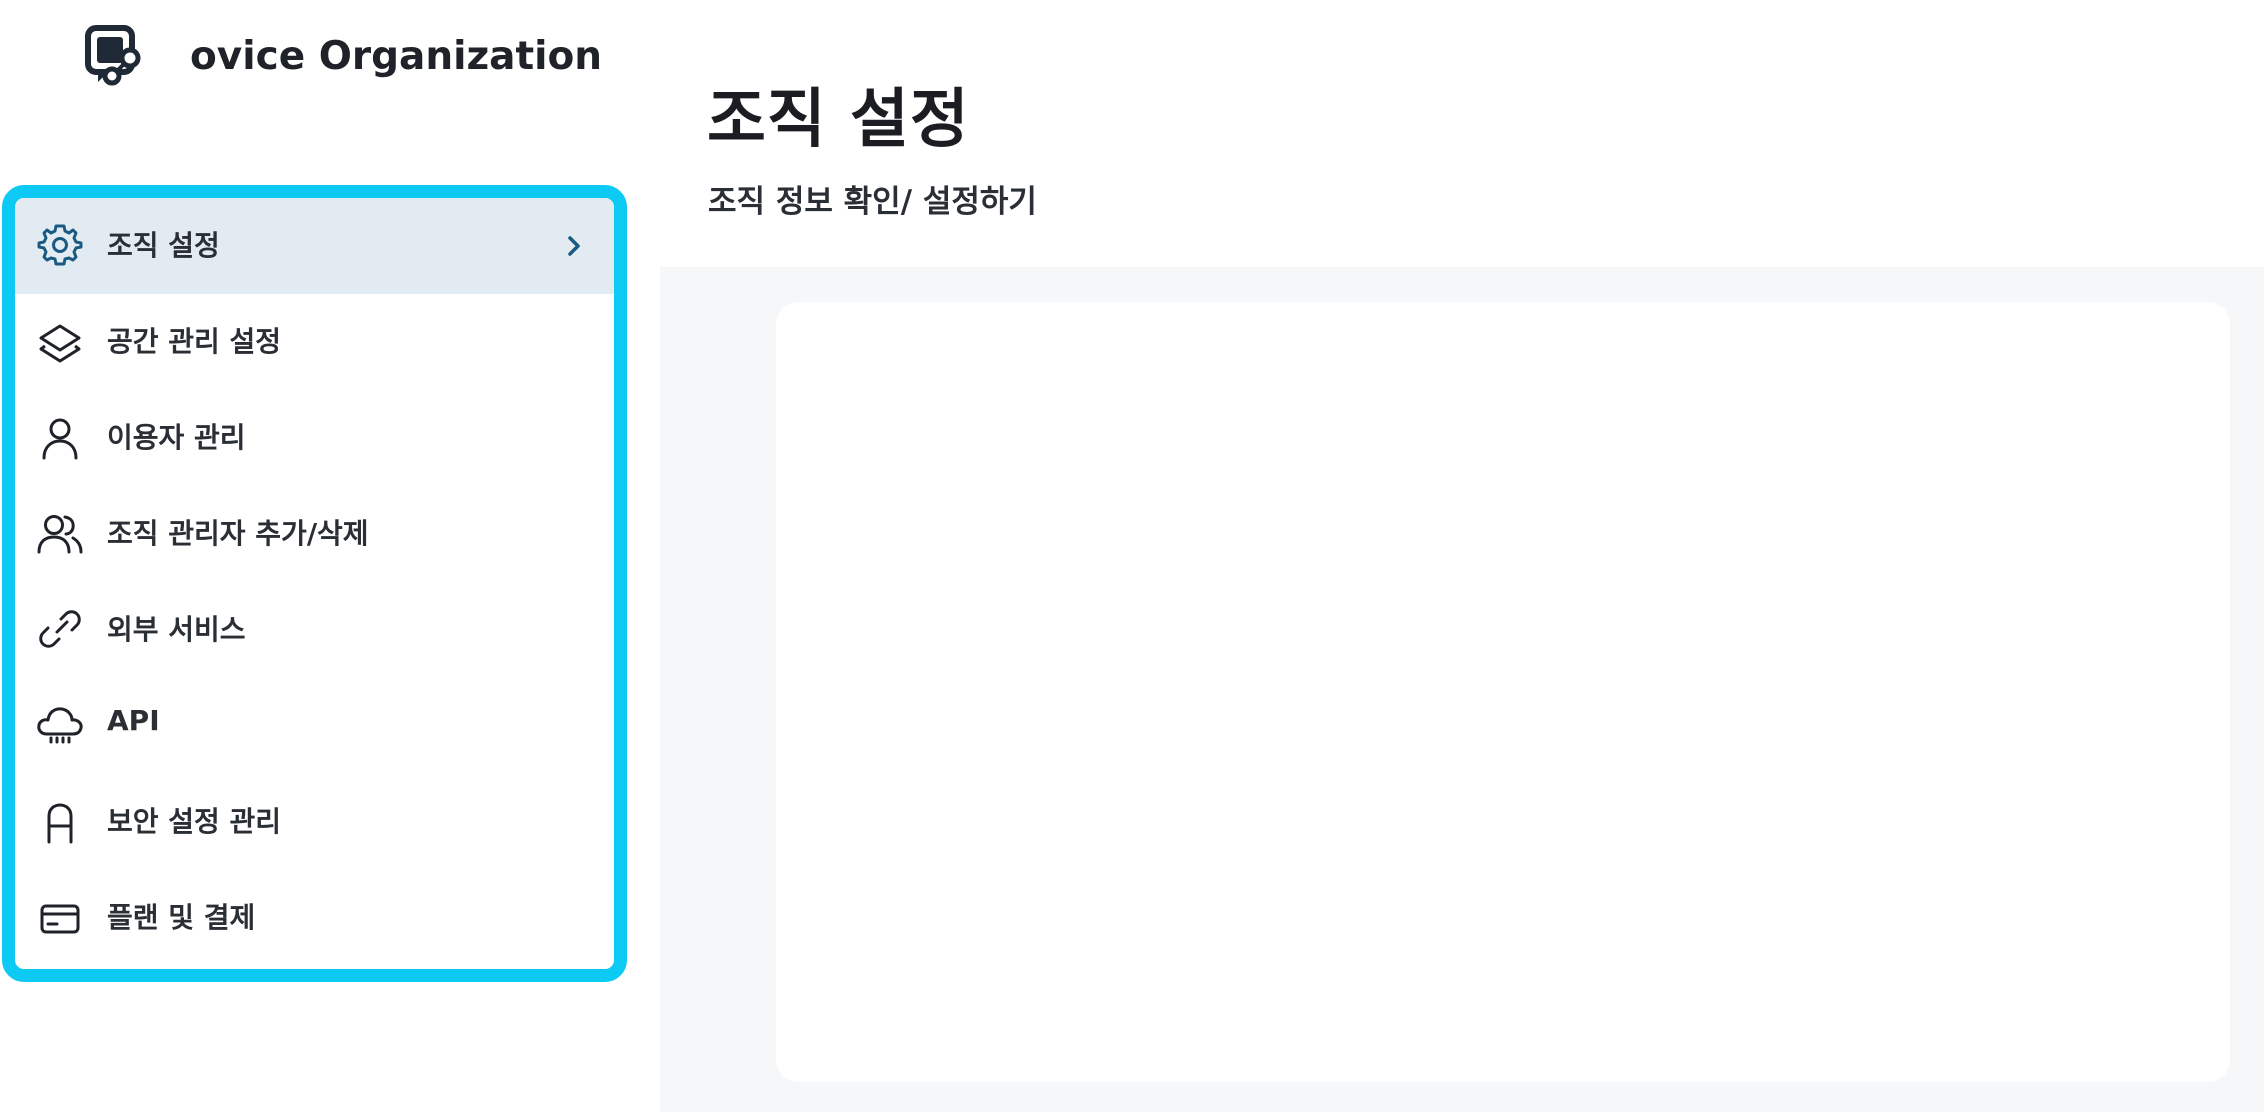 This screenshot has width=2264, height=1112. I want to click on lock-icon, so click(60, 821).